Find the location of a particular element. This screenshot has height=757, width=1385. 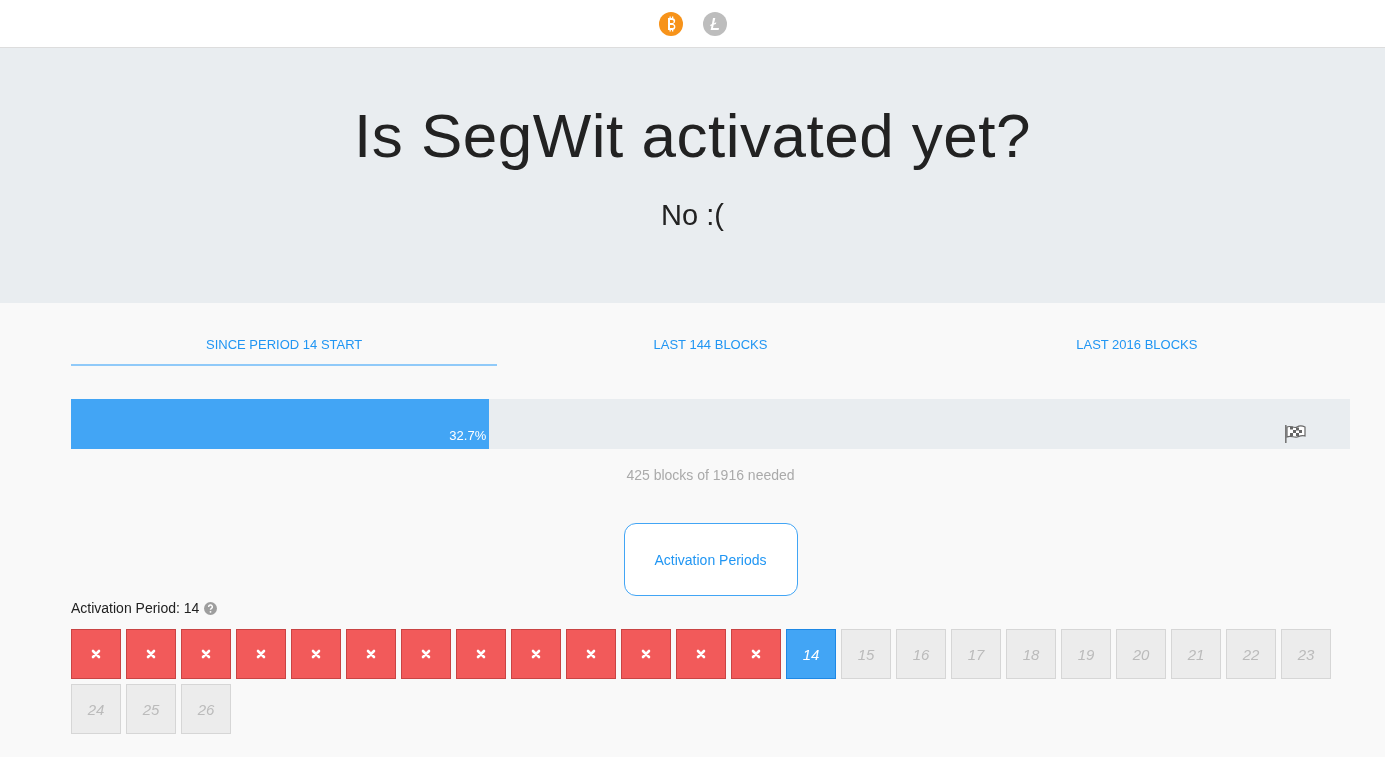

checkered-flag-icon is located at coordinates (1296, 434).